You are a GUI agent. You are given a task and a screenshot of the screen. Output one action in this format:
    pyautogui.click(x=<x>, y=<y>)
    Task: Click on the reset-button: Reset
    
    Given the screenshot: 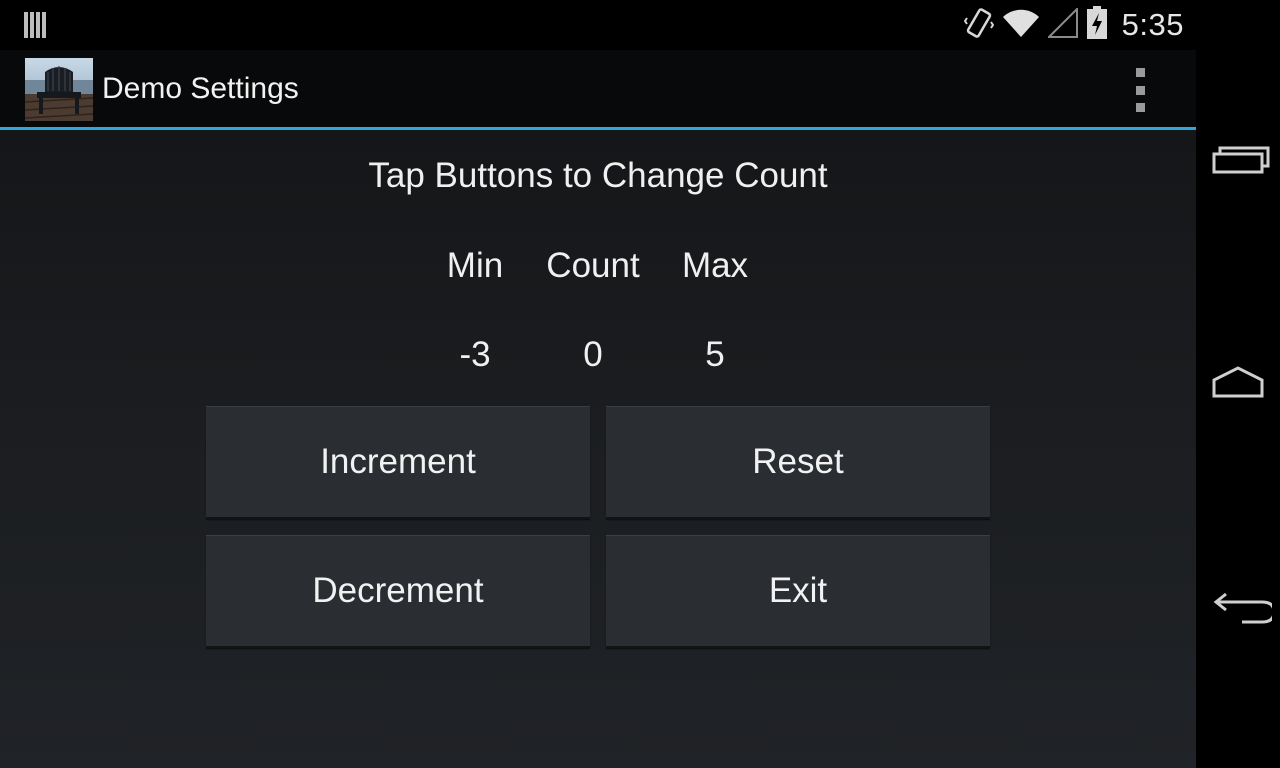 What is the action you would take?
    pyautogui.click(x=798, y=462)
    